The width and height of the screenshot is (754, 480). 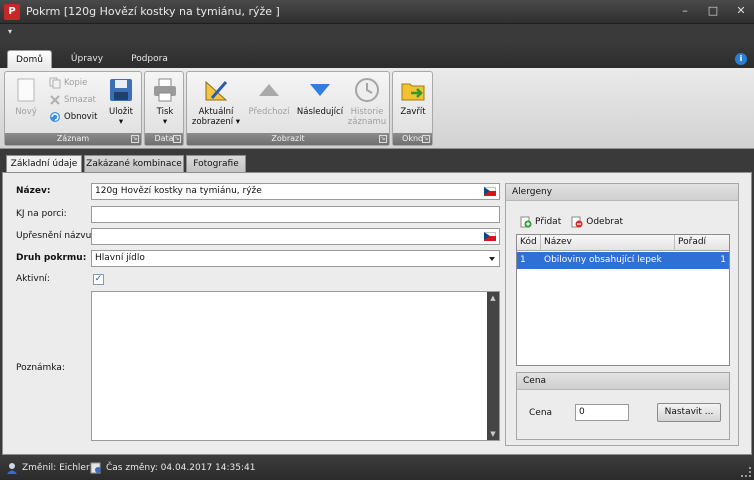 What do you see at coordinates (55, 83) in the screenshot?
I see `copy-icon` at bounding box center [55, 83].